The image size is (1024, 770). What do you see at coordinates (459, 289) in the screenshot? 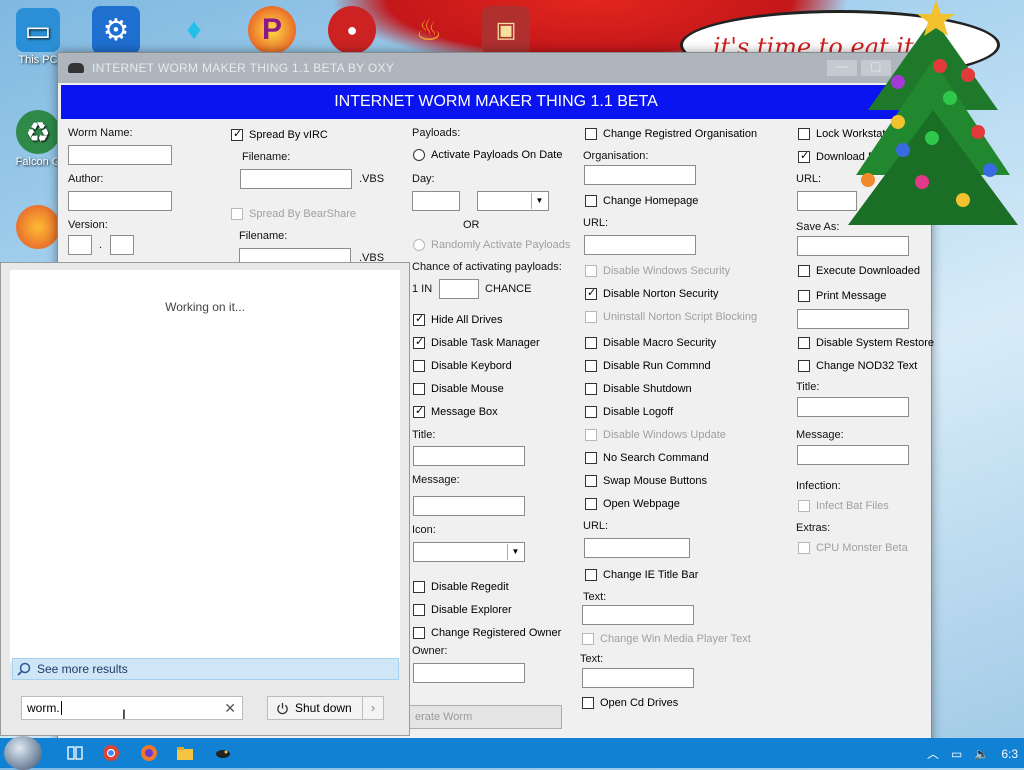
I see `chance-input` at bounding box center [459, 289].